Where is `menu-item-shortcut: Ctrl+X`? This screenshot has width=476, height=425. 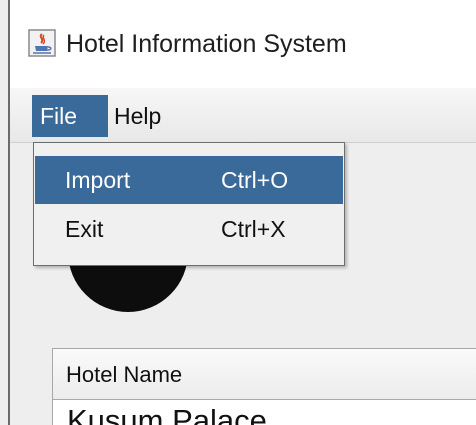 menu-item-shortcut: Ctrl+X is located at coordinates (253, 229).